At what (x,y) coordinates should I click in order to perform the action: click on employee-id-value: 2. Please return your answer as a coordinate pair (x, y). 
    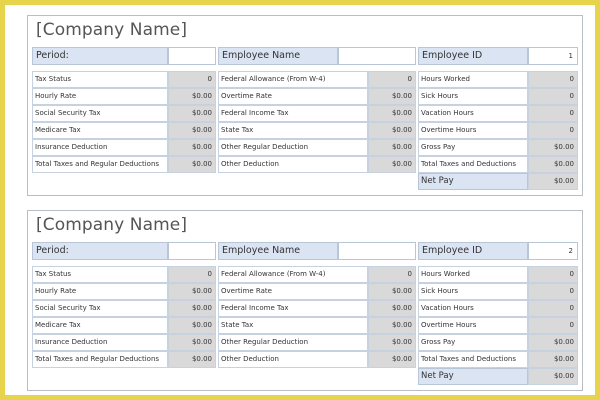
    Looking at the image, I should click on (553, 251).